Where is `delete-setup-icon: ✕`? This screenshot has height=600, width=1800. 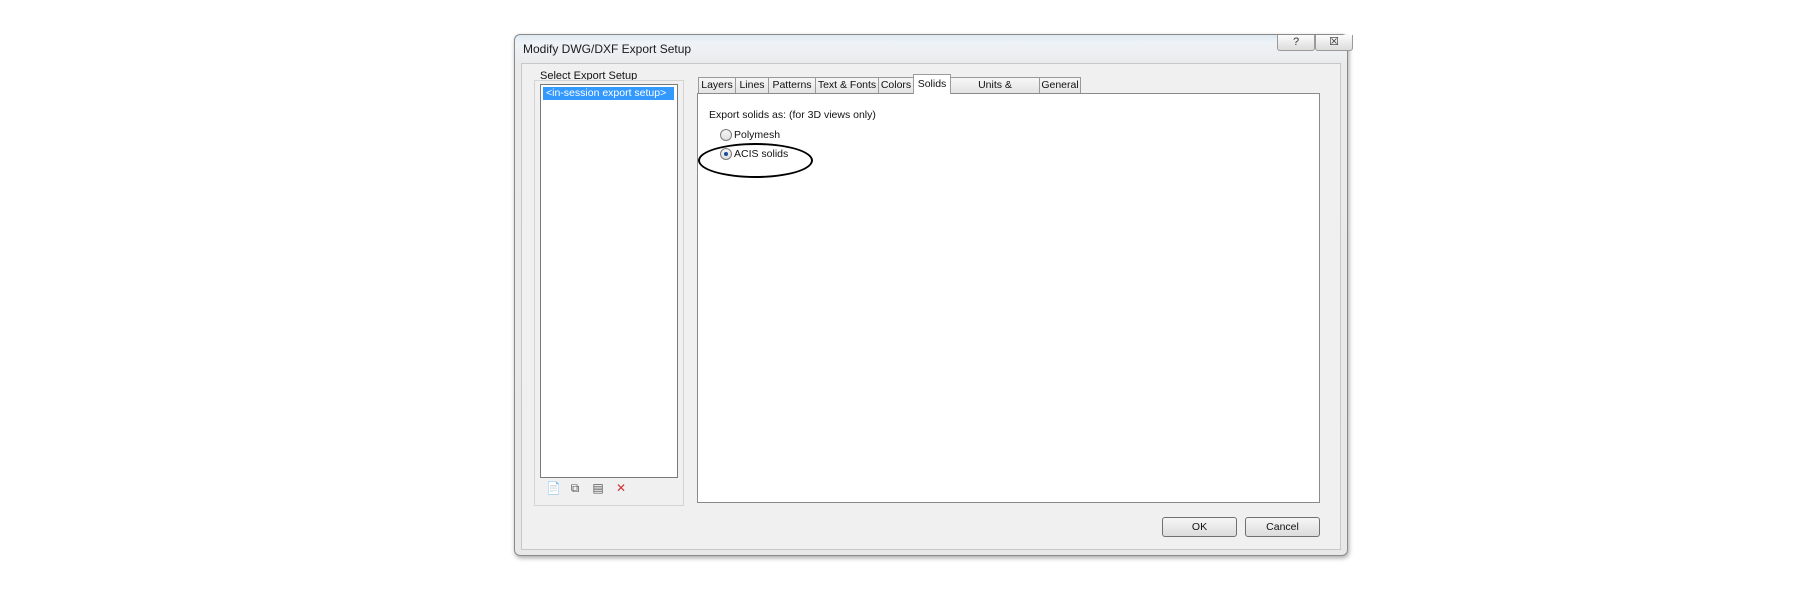 delete-setup-icon: ✕ is located at coordinates (621, 488).